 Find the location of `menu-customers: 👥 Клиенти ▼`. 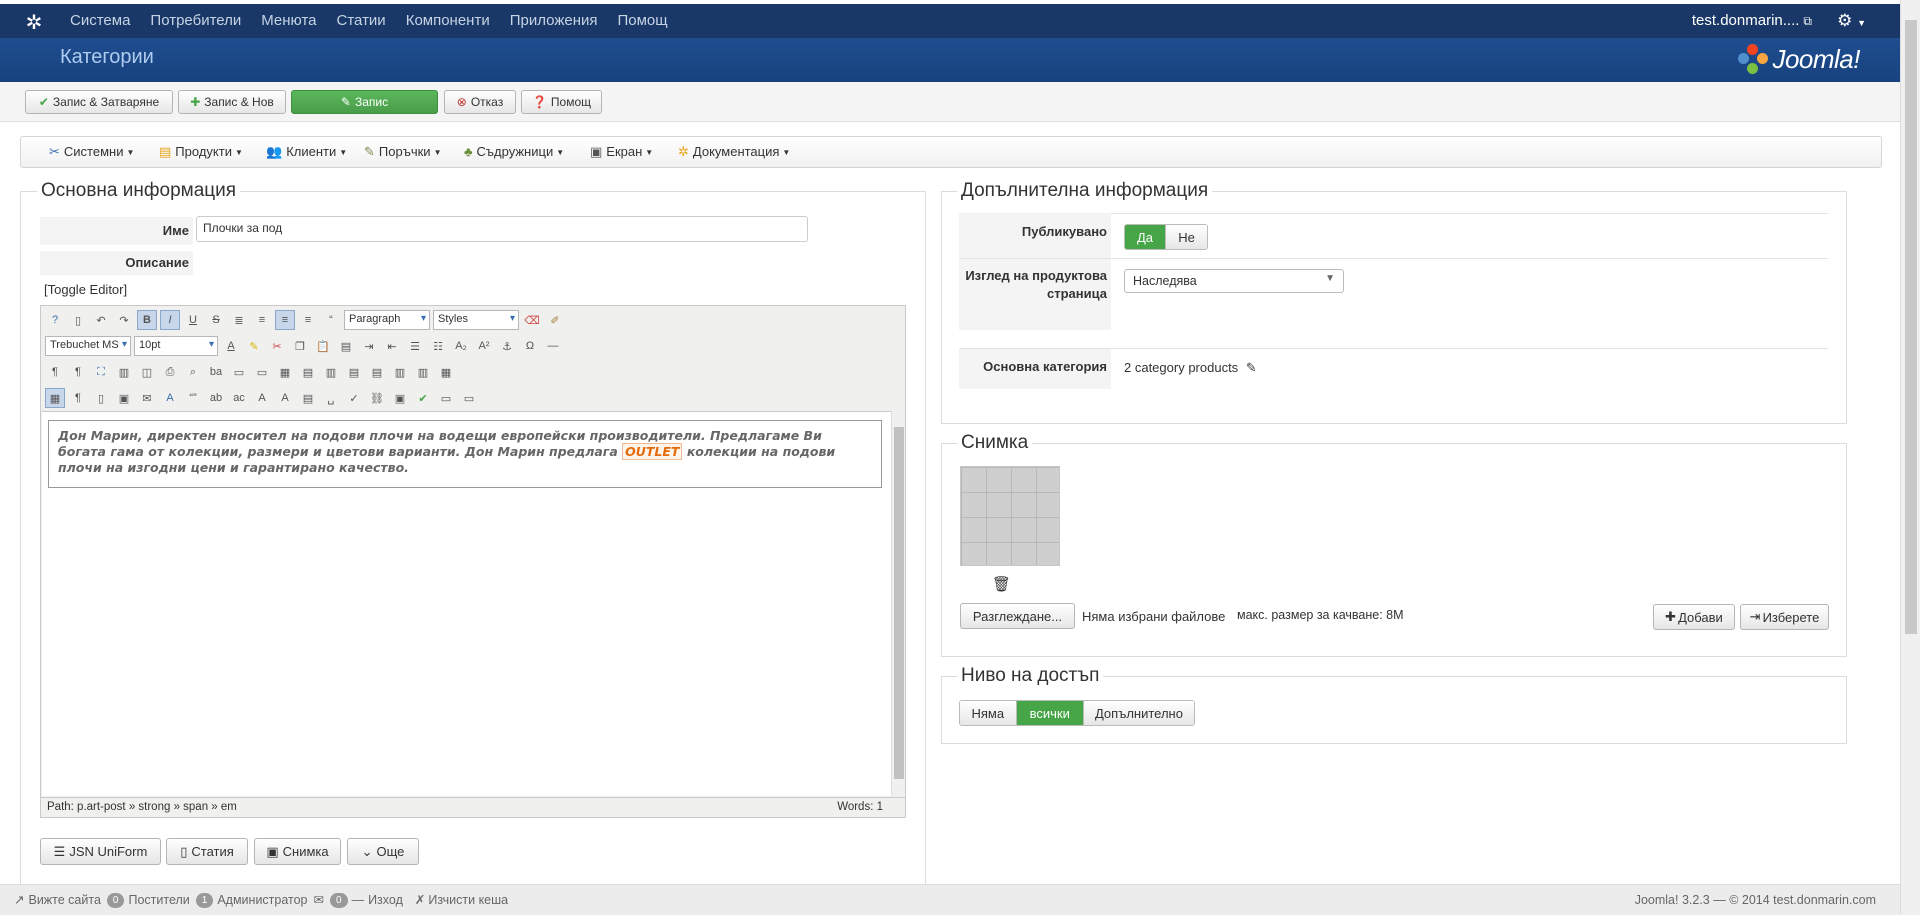

menu-customers: 👥 Клиенти ▼ is located at coordinates (306, 152).